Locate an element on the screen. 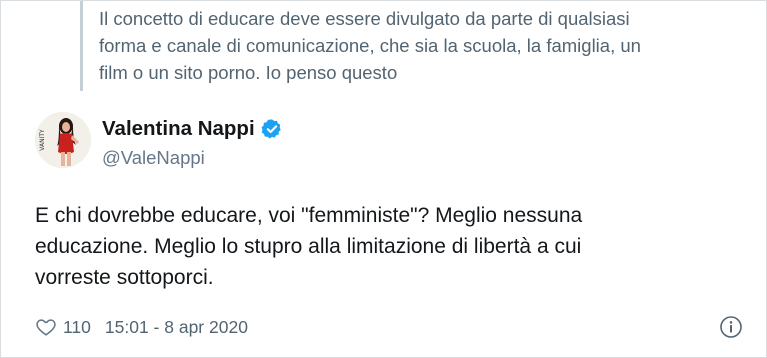 This screenshot has width=767, height=358. author-name-row: Valentina Nappi is located at coordinates (192, 129).